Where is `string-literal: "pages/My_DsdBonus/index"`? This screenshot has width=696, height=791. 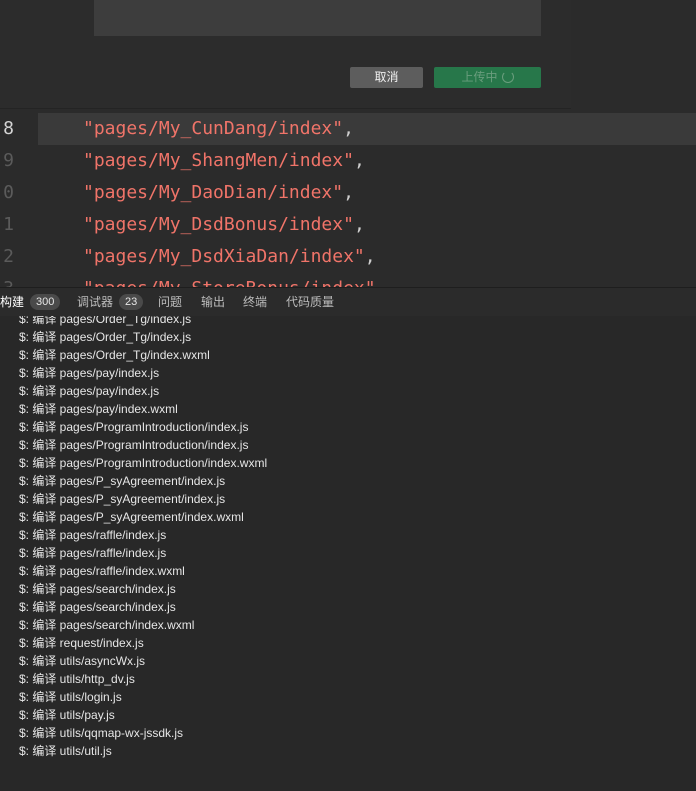
string-literal: "pages/My_DsdBonus/index" is located at coordinates (218, 224).